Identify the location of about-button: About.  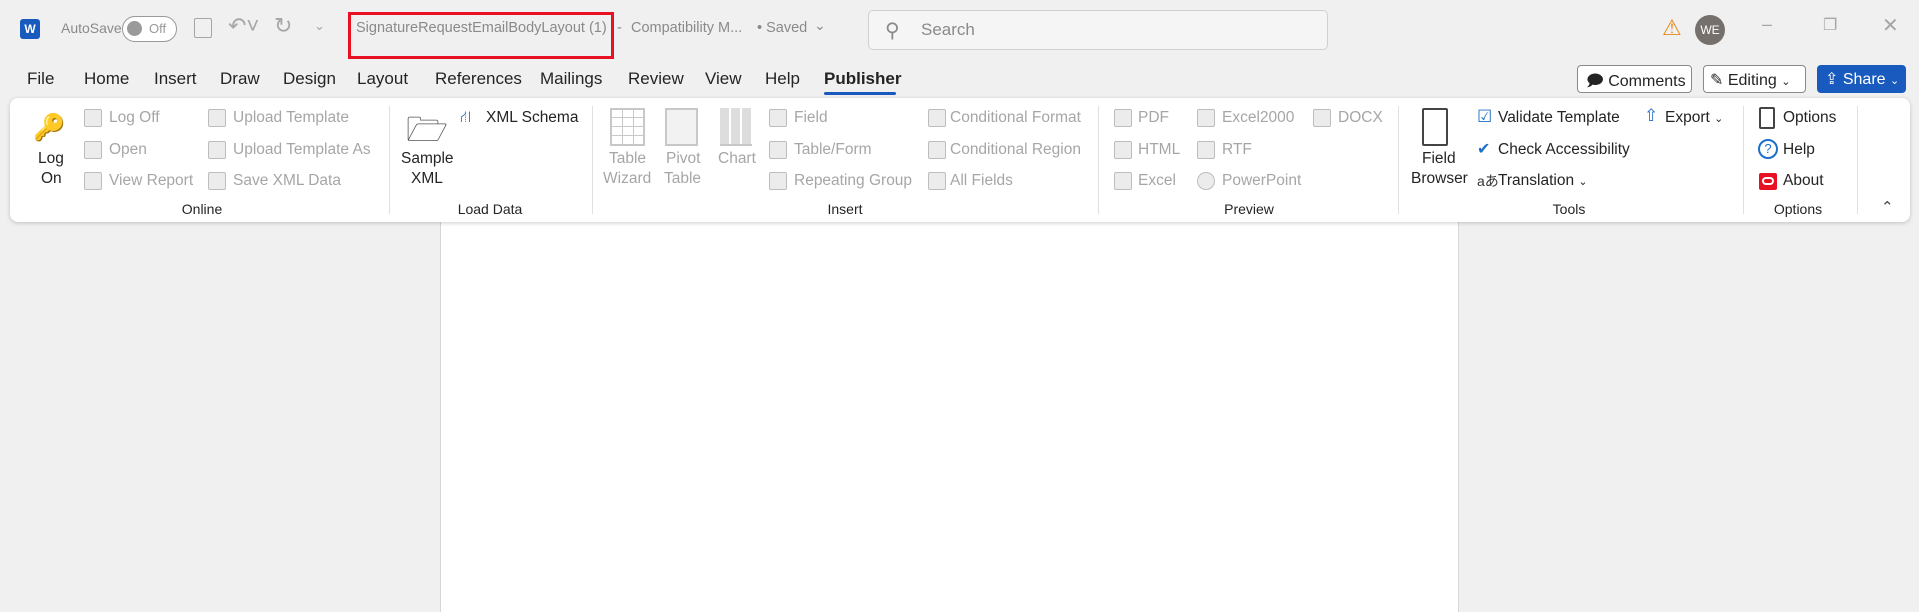
(1803, 181).